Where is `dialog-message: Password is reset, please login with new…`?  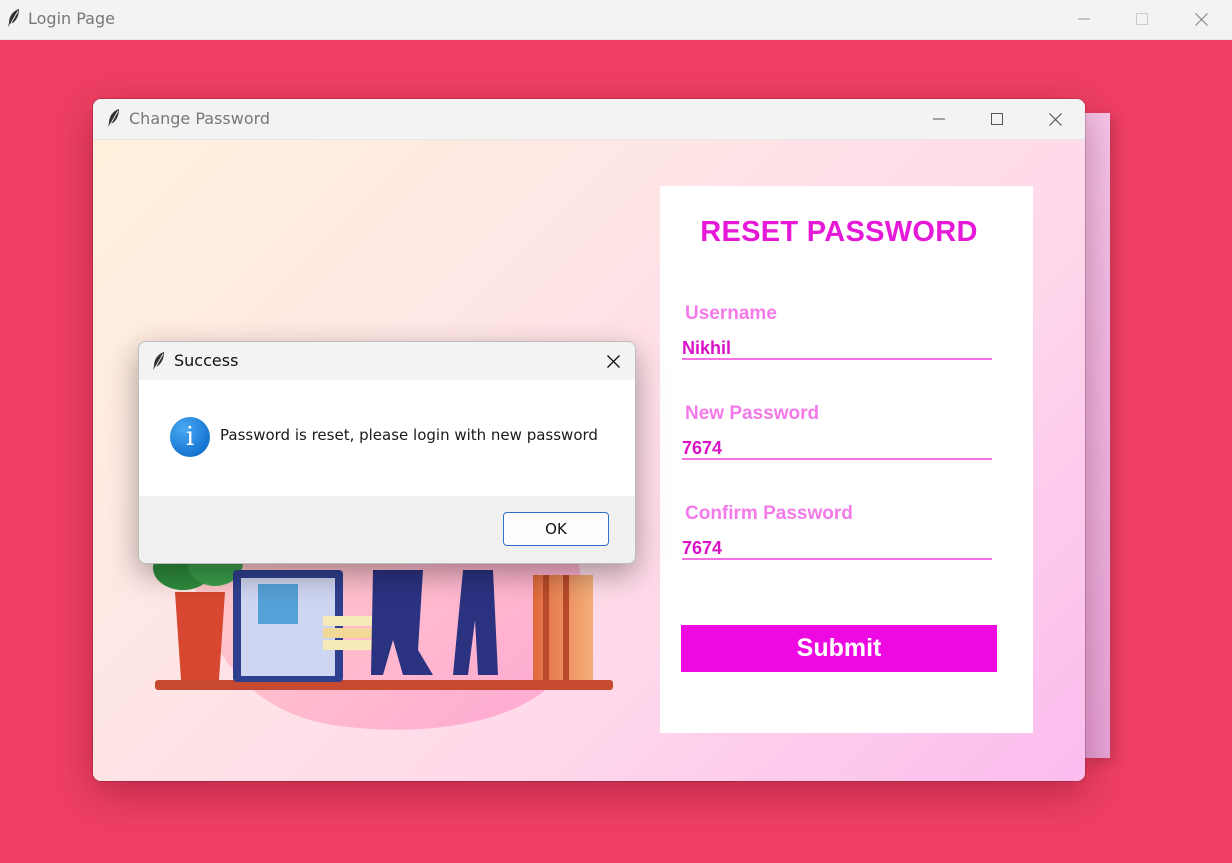
dialog-message: Password is reset, please login with new… is located at coordinates (409, 435).